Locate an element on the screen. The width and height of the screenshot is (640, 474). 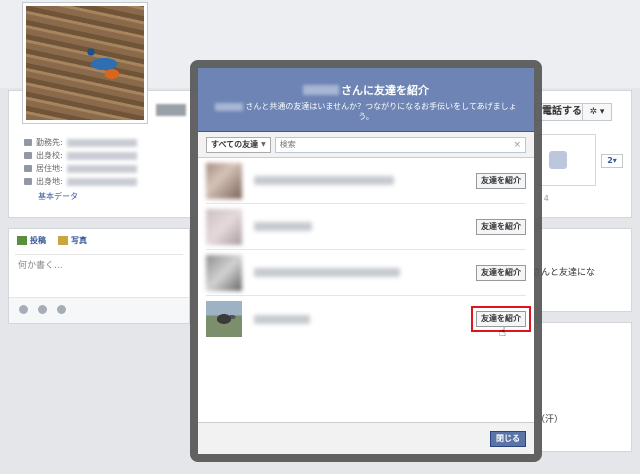
tab-photo-label: 写真 is located at coordinates (79, 240).